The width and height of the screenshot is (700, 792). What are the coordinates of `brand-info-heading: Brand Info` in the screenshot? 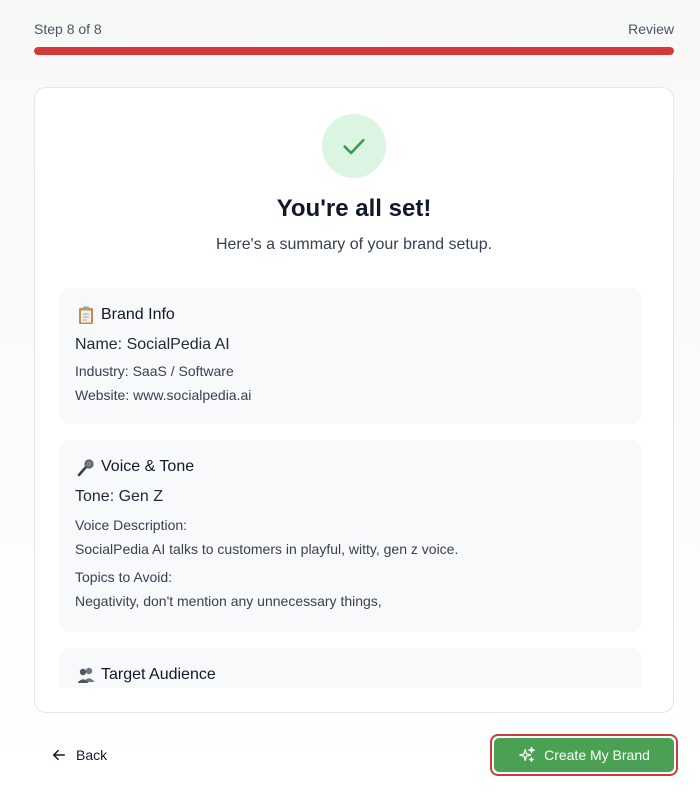 It's located at (350, 315).